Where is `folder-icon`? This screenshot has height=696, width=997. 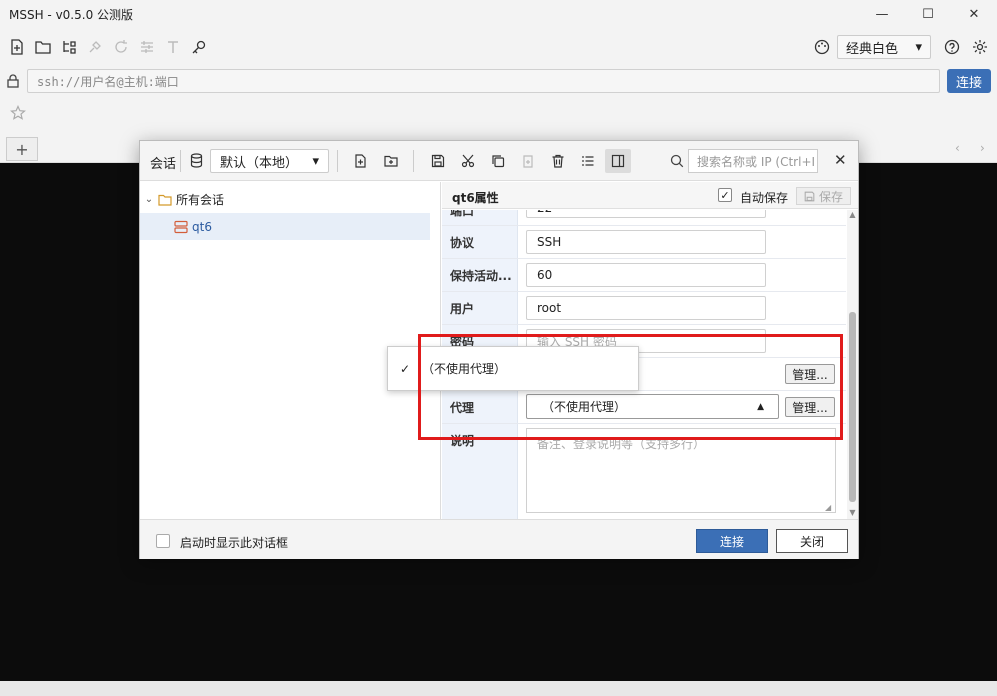
folder-icon is located at coordinates (165, 200).